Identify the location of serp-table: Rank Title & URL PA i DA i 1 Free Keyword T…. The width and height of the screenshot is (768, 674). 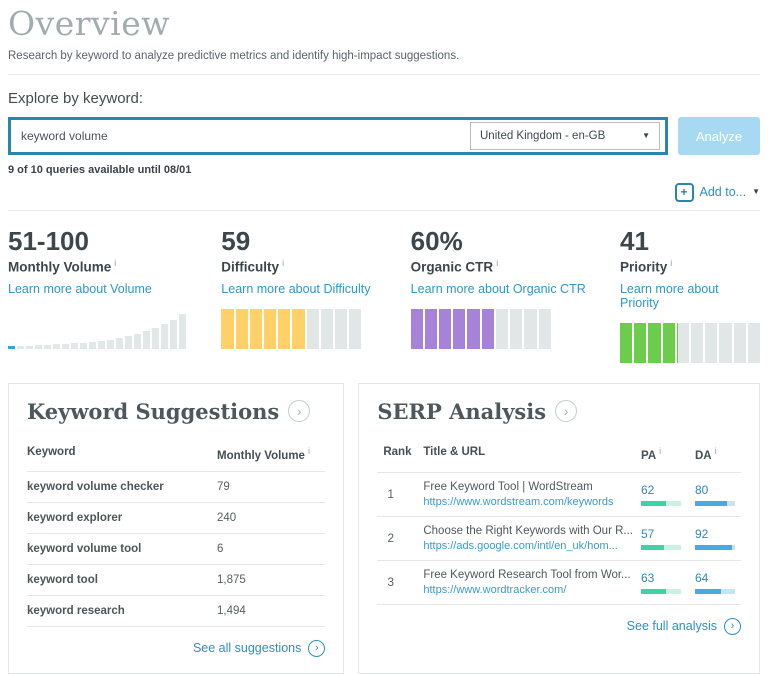
(559, 522).